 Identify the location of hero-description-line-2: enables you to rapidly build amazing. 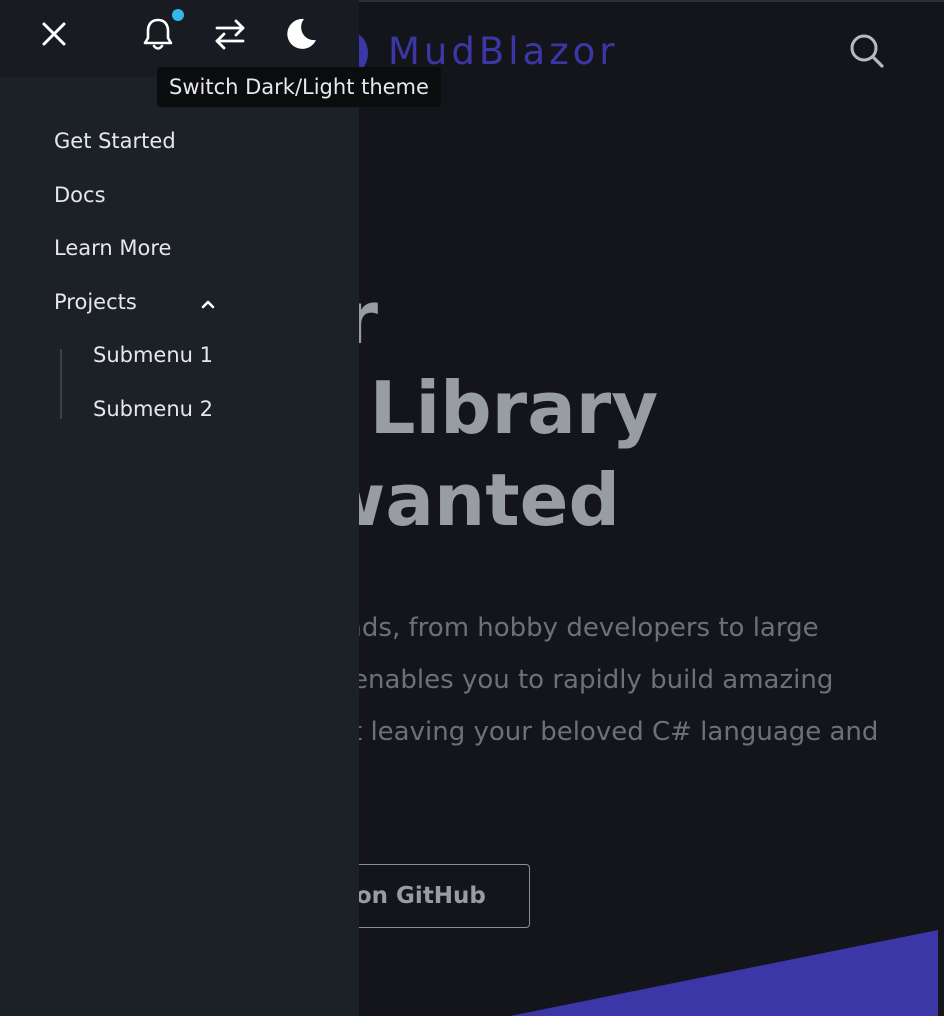
(593, 680).